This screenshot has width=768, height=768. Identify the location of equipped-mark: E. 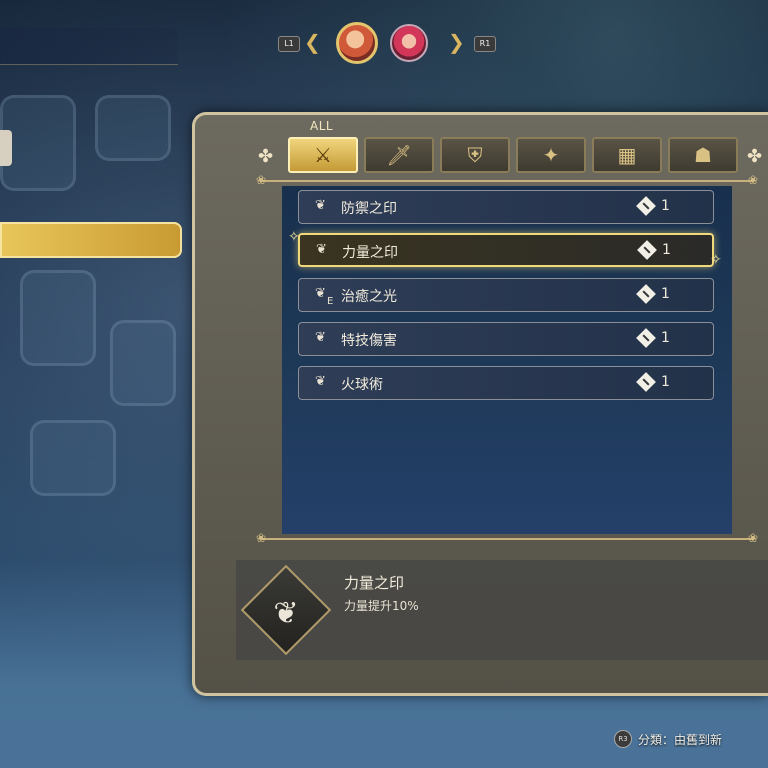
(330, 301).